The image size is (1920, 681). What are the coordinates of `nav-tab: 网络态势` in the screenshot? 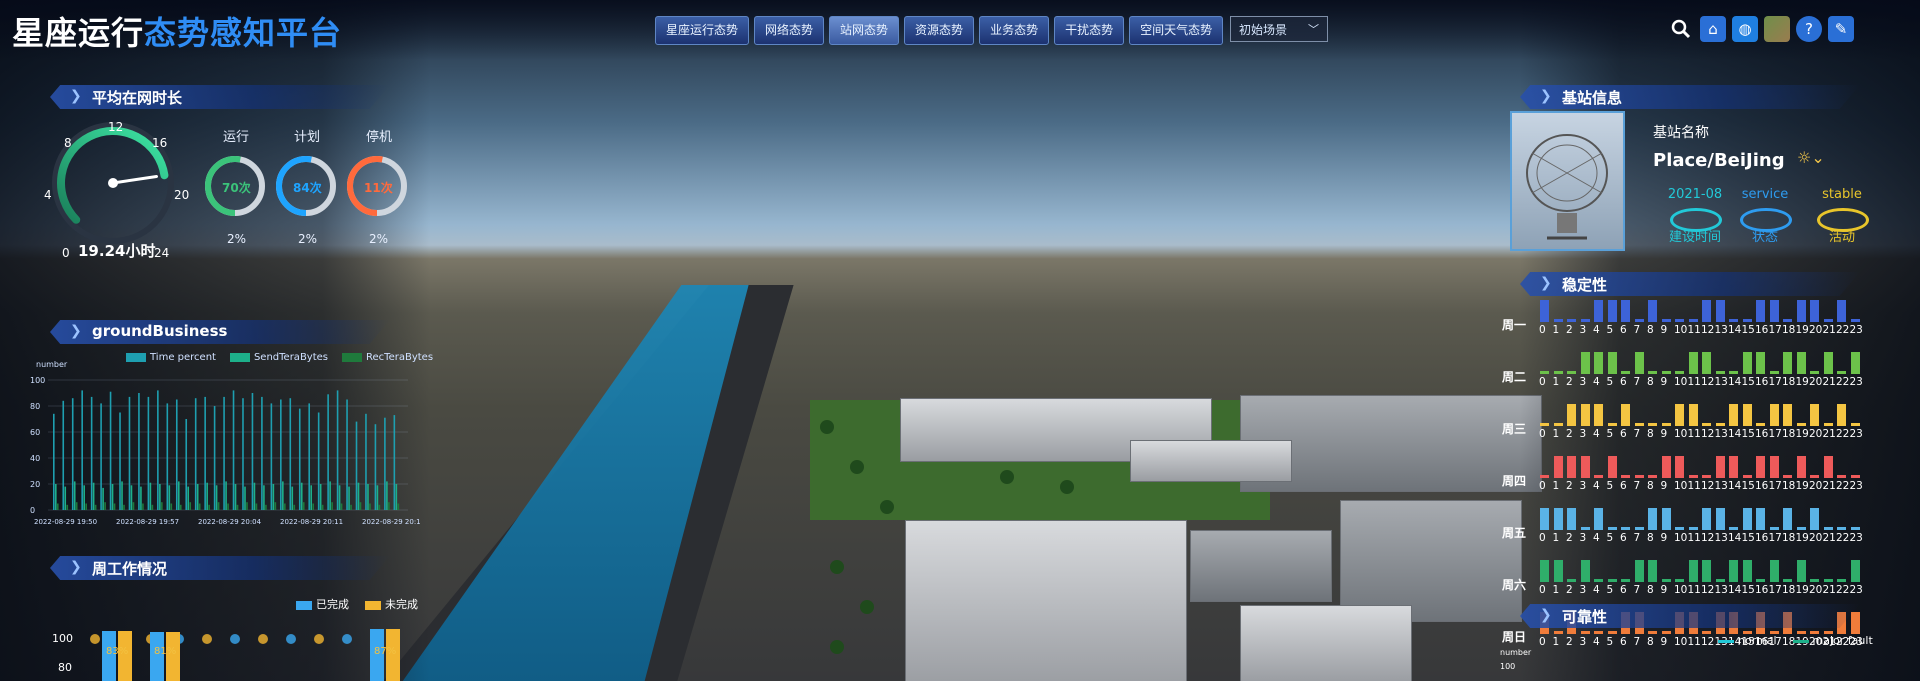 It's located at (789, 30).